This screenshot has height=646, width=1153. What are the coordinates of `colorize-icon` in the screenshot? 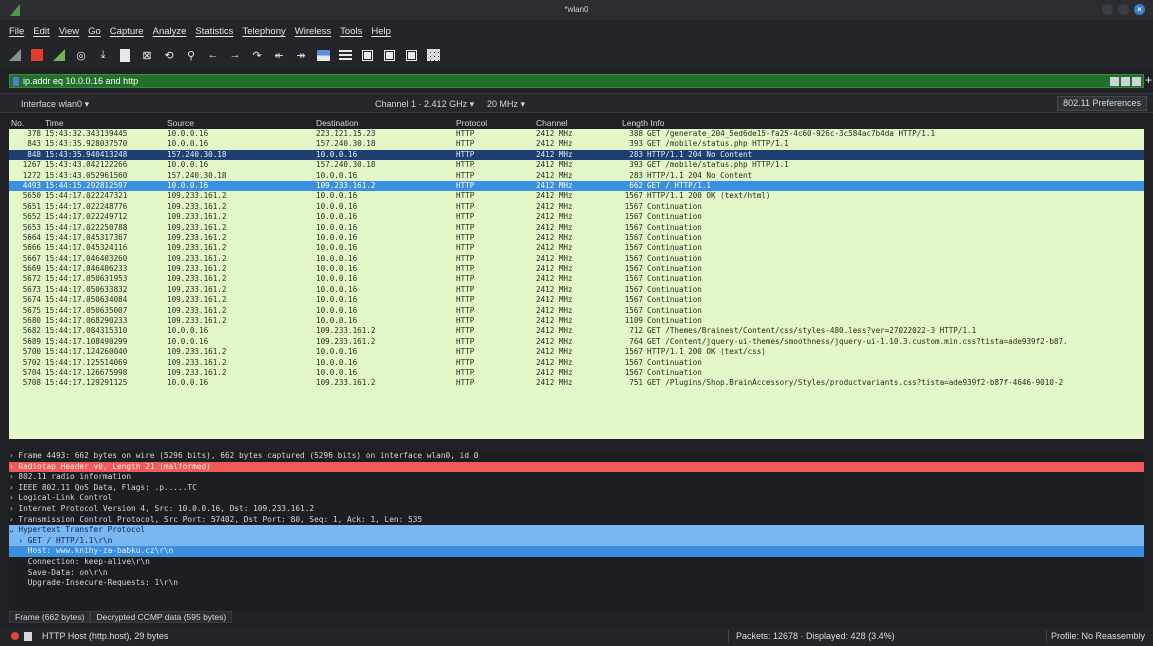 It's located at (345, 55).